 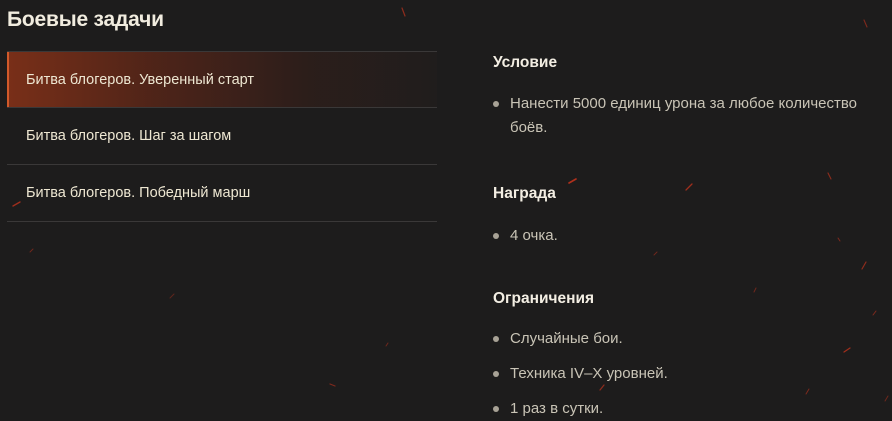 What do you see at coordinates (534, 235) in the screenshot?
I see `reward-item-text: 4 очка.` at bounding box center [534, 235].